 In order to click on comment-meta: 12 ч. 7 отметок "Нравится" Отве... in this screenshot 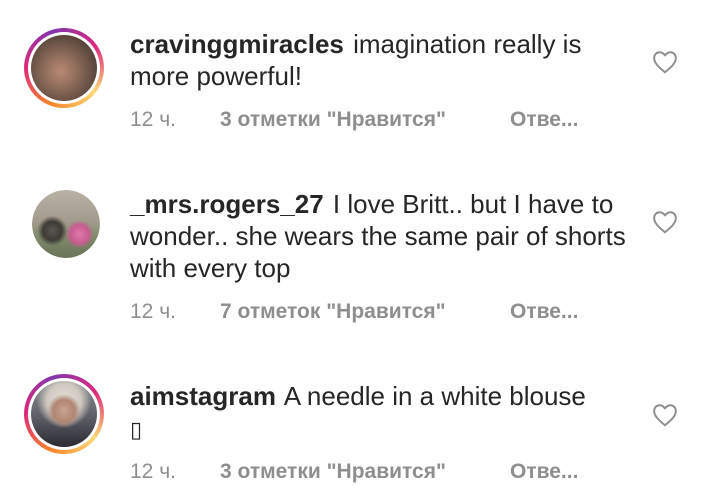, I will do `click(354, 312)`.